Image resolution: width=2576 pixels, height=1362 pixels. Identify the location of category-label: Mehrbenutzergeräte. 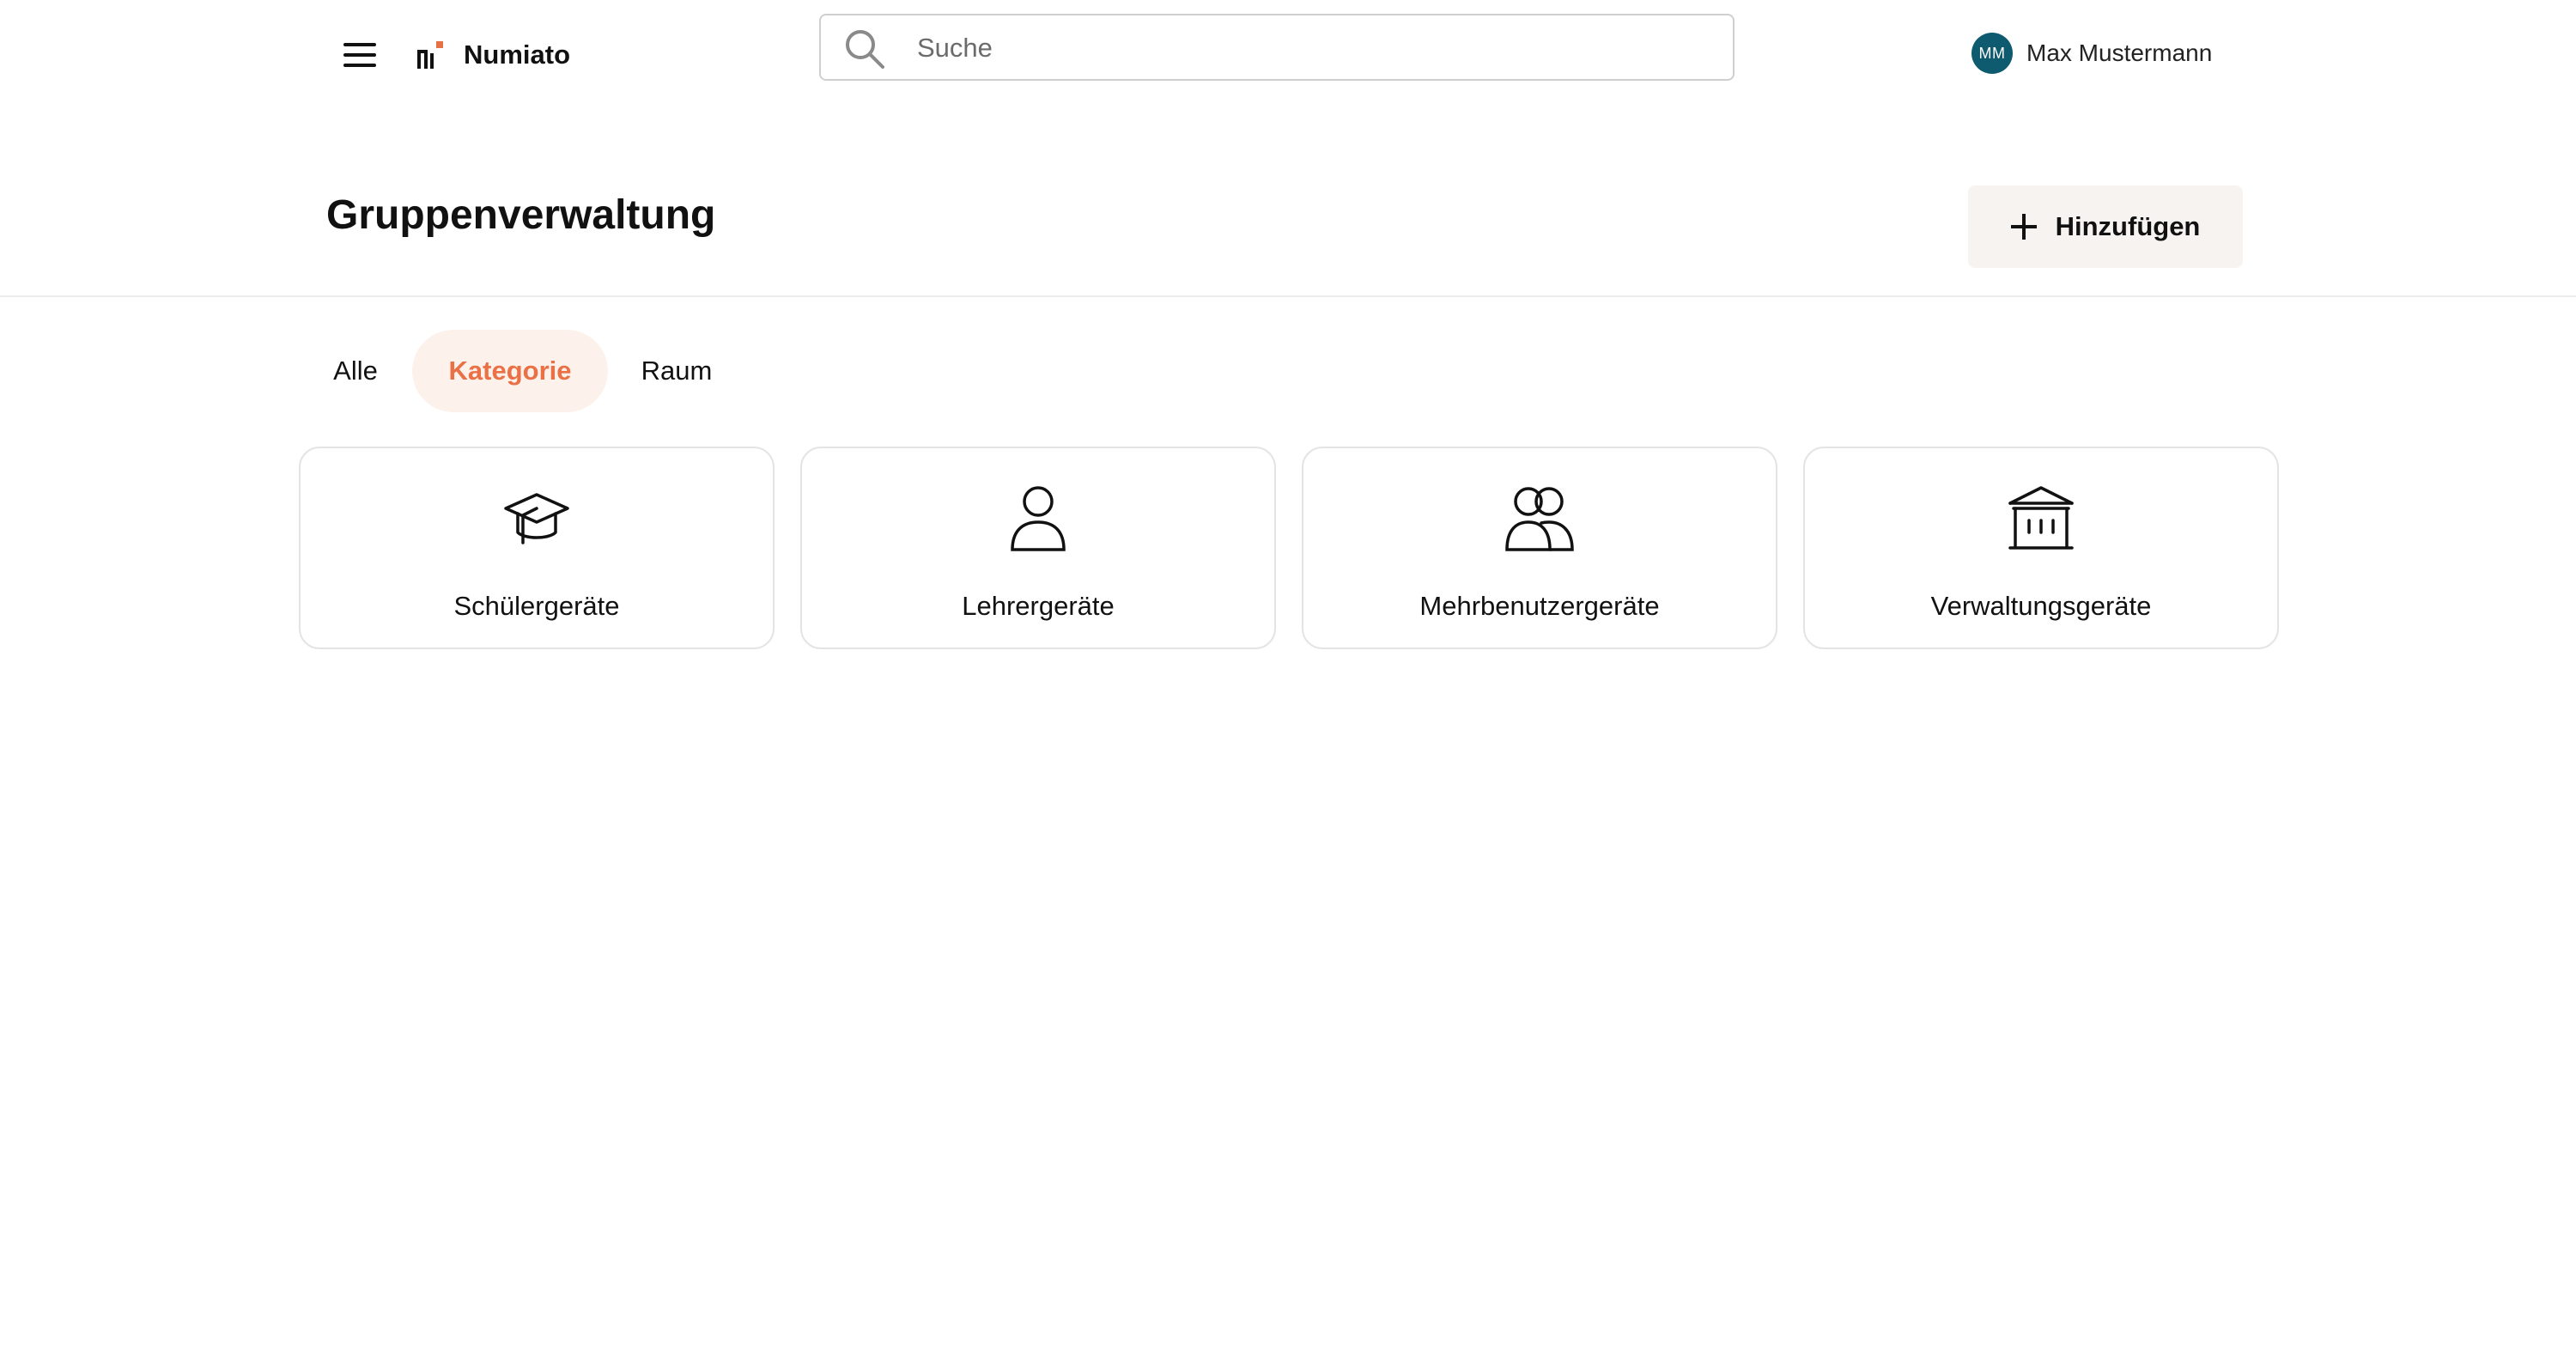
(1539, 606).